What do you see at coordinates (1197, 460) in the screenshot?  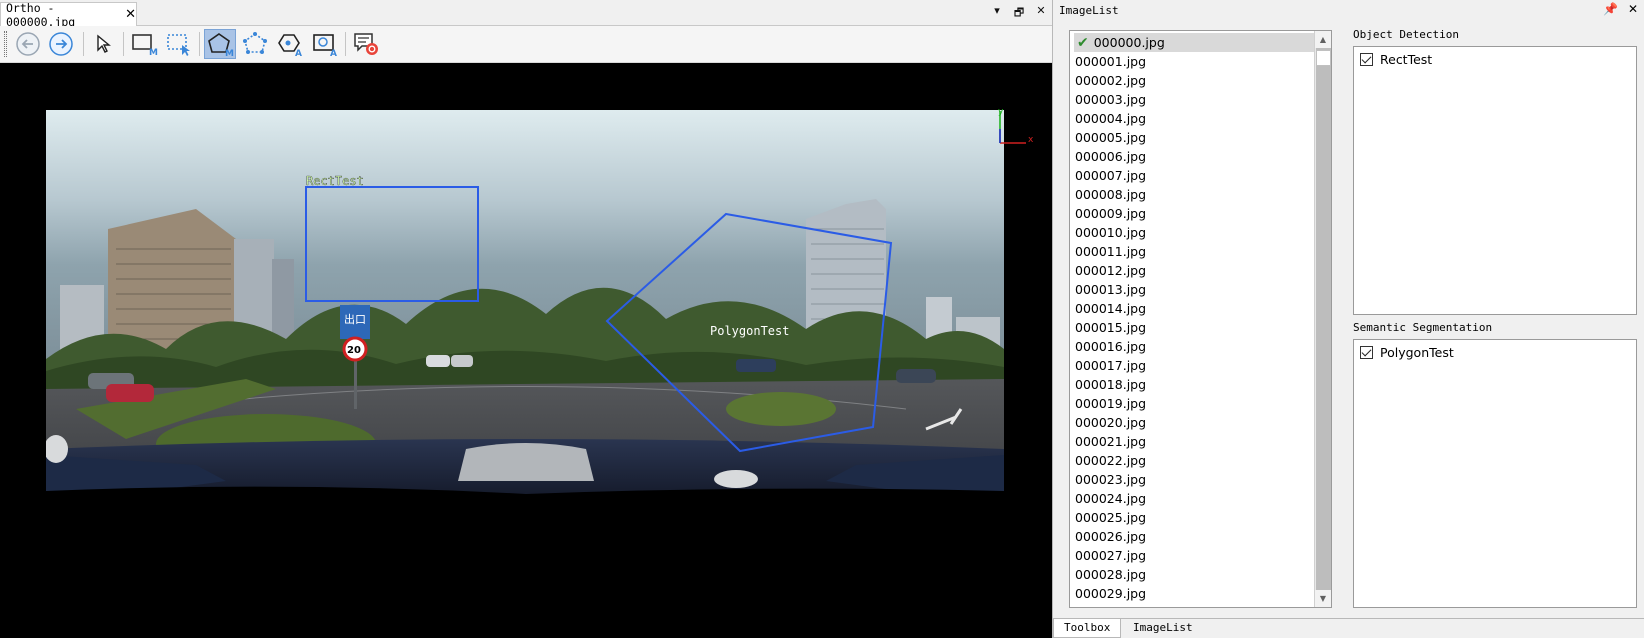 I see `image-list-item: 000022.jpg` at bounding box center [1197, 460].